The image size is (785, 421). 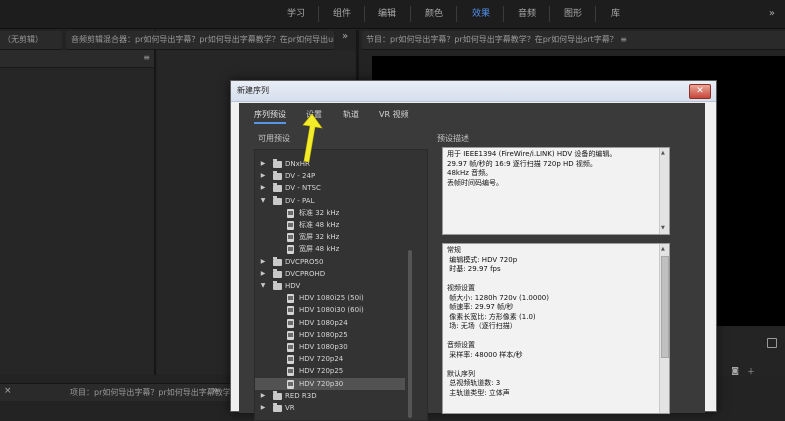 I want to click on preset-label: HDV 1080p30, so click(x=323, y=347).